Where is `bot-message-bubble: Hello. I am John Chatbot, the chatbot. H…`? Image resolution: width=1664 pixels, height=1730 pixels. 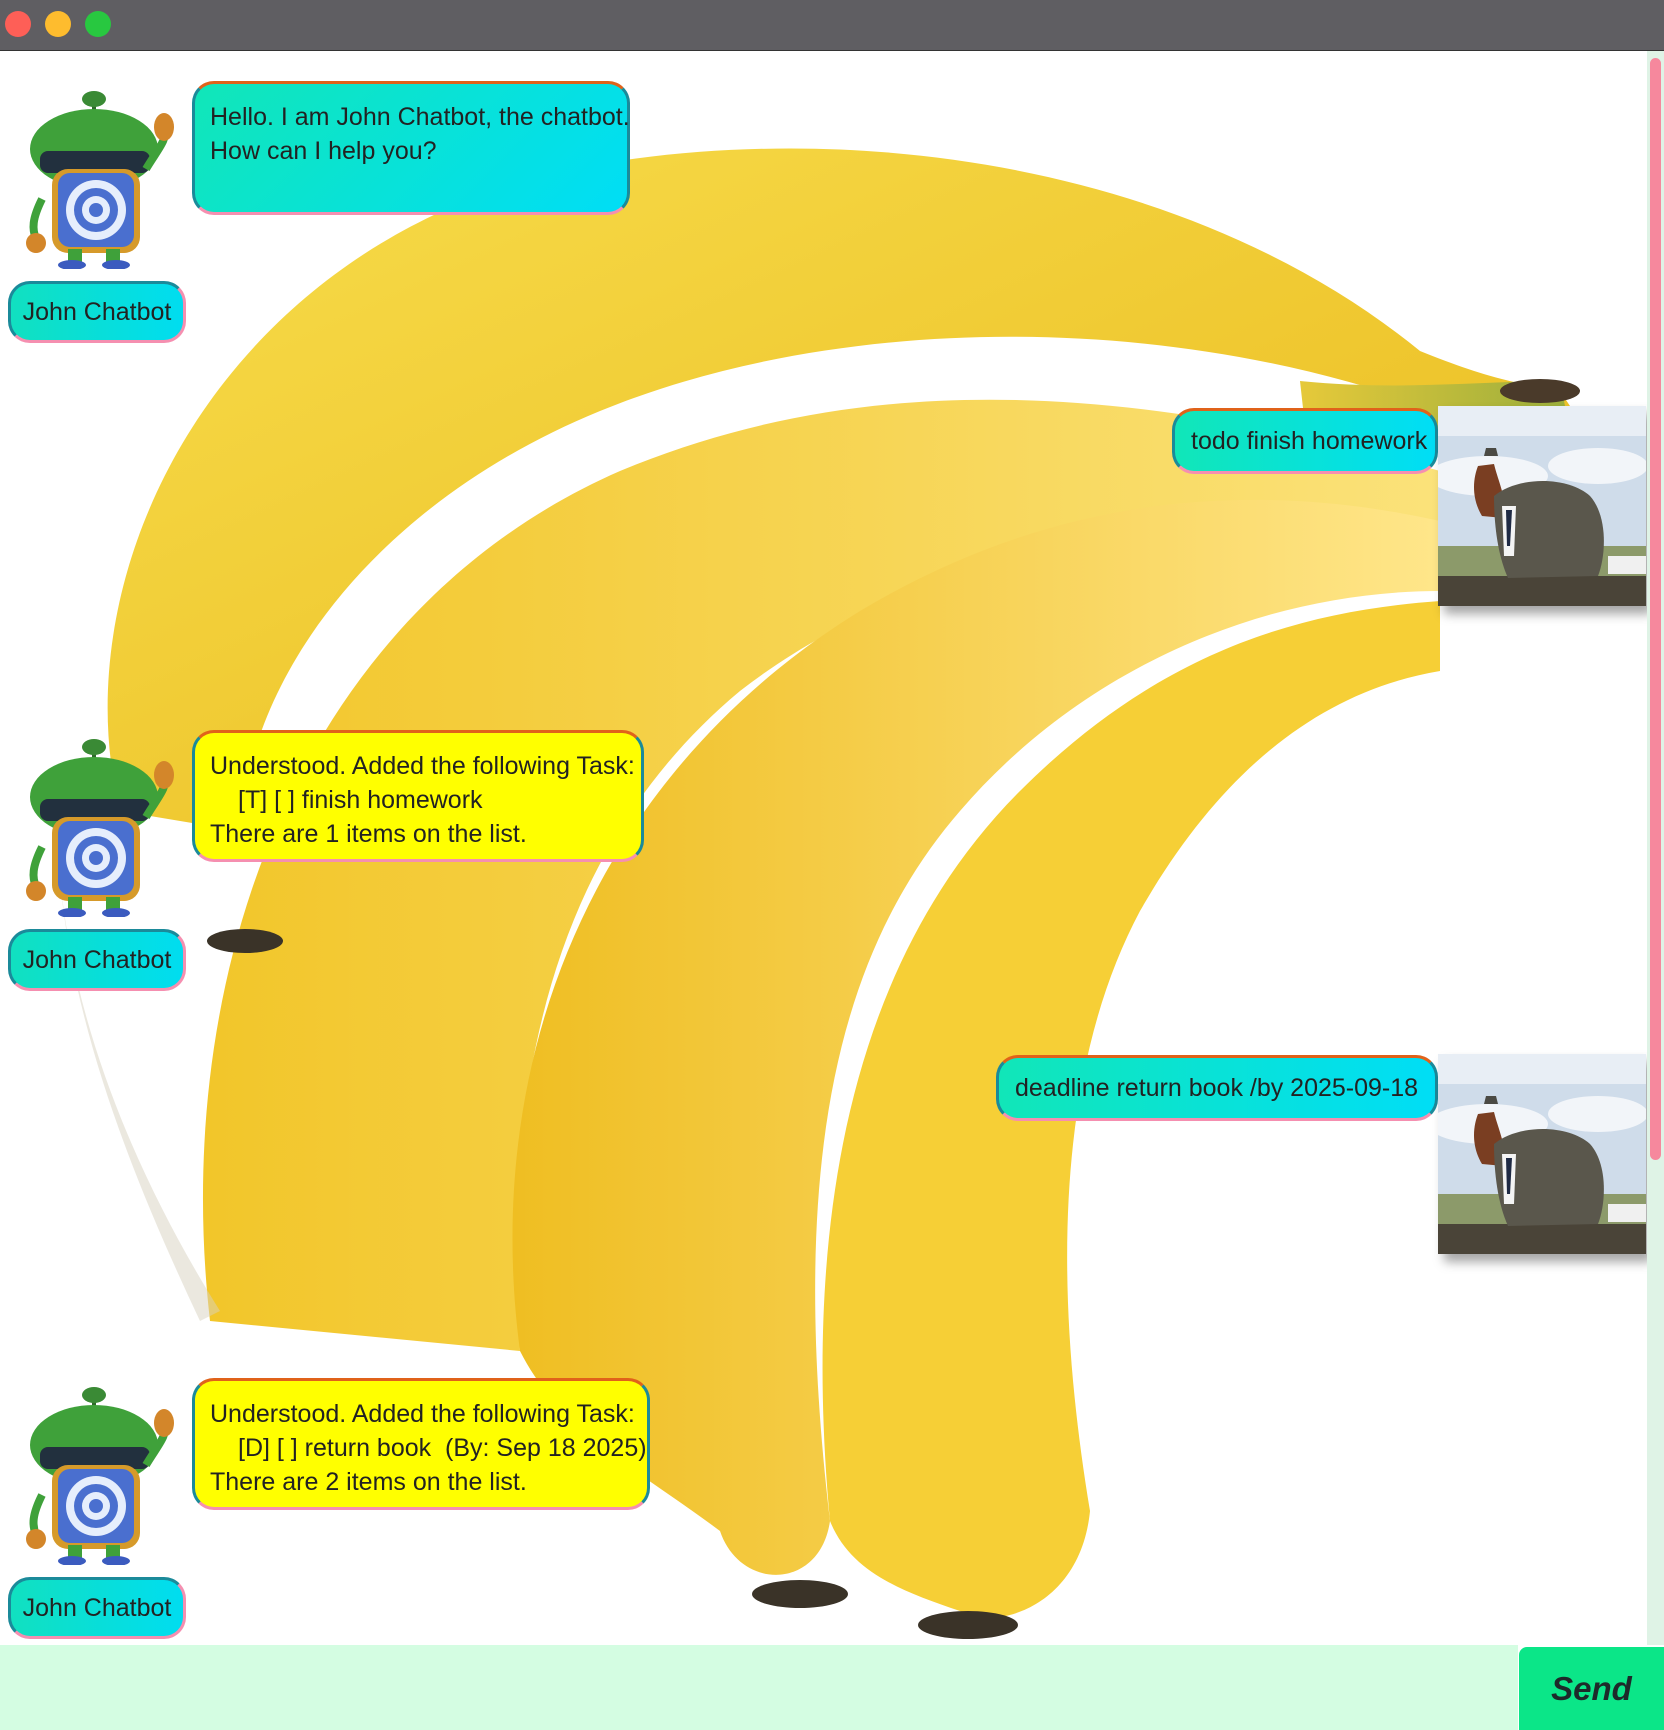 bot-message-bubble: Hello. I am John Chatbot, the chatbot. H… is located at coordinates (411, 148).